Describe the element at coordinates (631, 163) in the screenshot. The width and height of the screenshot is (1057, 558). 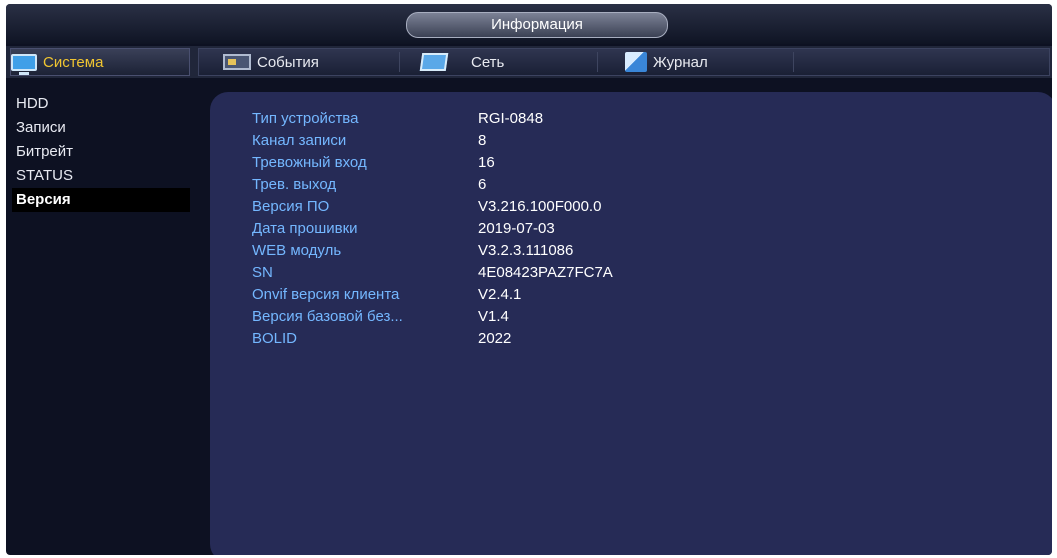
I see `info-row: Тревожный вход 16` at that location.